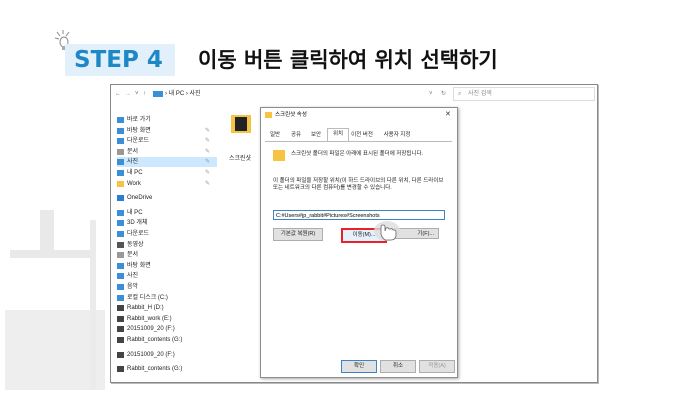 This screenshot has width=700, height=393. What do you see at coordinates (338, 135) in the screenshot?
I see `tab-3: 위치` at bounding box center [338, 135].